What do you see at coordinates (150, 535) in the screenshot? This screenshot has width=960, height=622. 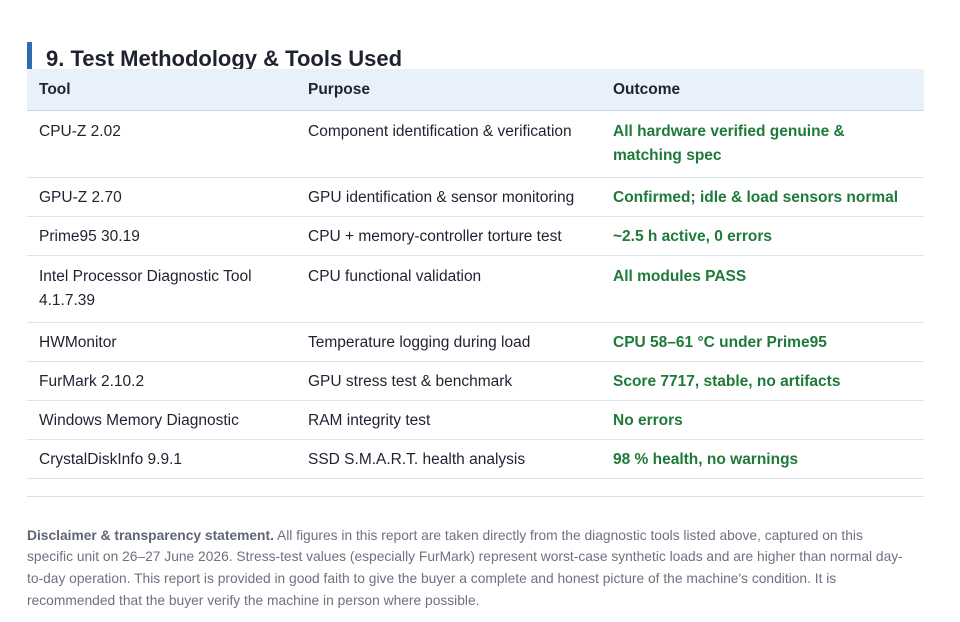 I see `disclaimer-lead: Disclaimer & transparency statement.` at bounding box center [150, 535].